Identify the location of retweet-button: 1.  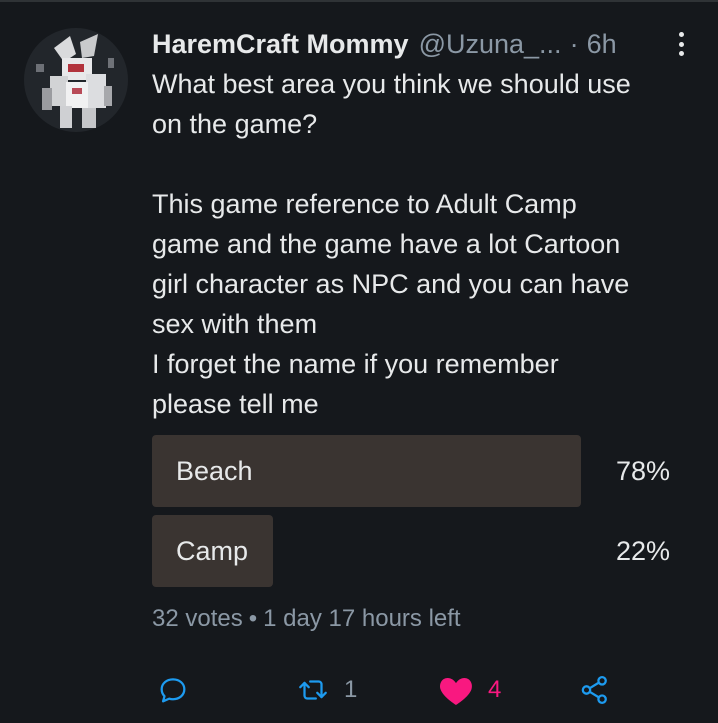
(326, 690).